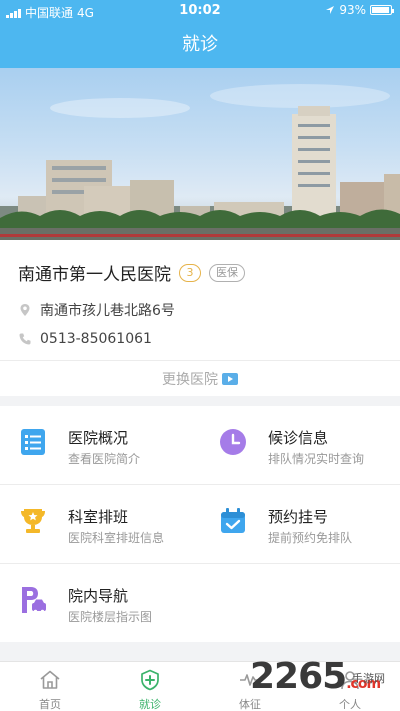 This screenshot has width=400, height=711. Describe the element at coordinates (50, 704) in the screenshot. I see `tab-label: 首页` at that location.